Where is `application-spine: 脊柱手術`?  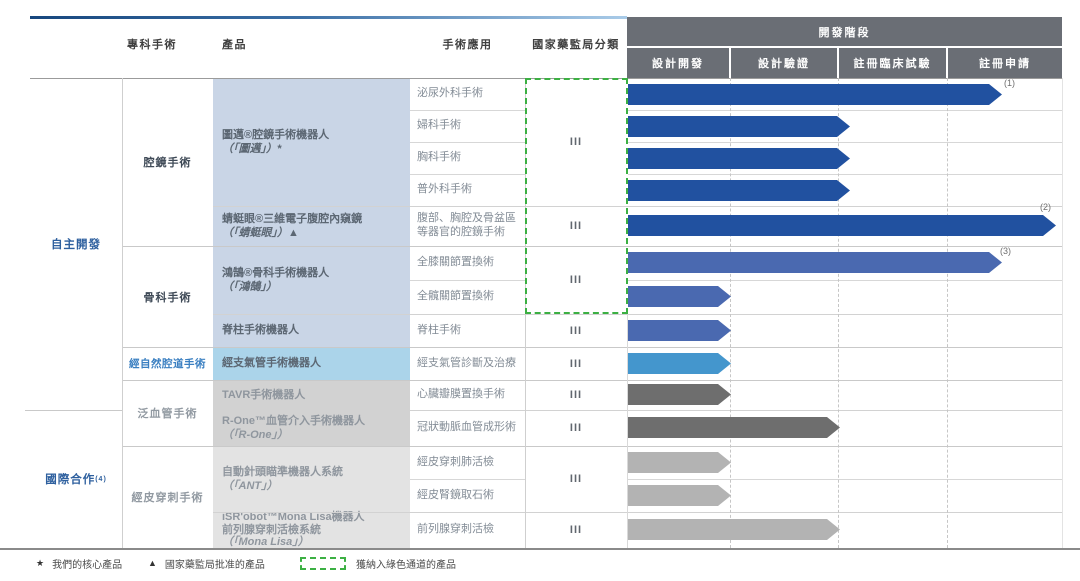
application-spine: 脊柱手術 is located at coordinates (467, 330).